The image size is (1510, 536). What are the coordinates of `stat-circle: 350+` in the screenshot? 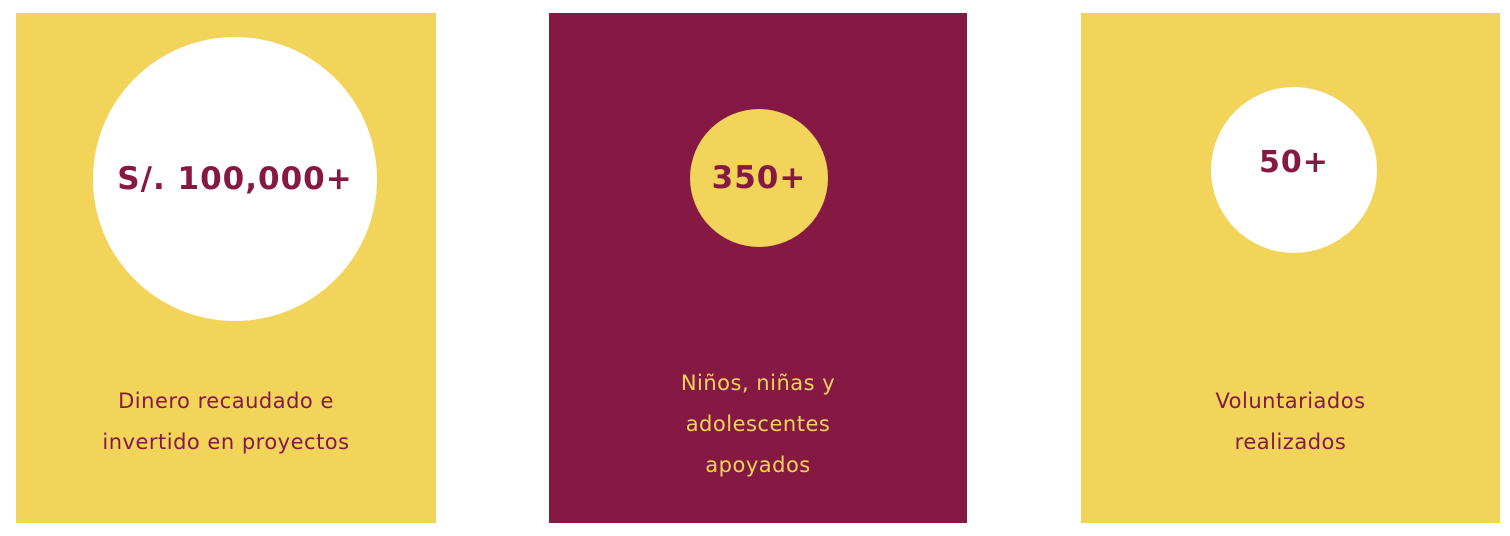 It's located at (759, 178).